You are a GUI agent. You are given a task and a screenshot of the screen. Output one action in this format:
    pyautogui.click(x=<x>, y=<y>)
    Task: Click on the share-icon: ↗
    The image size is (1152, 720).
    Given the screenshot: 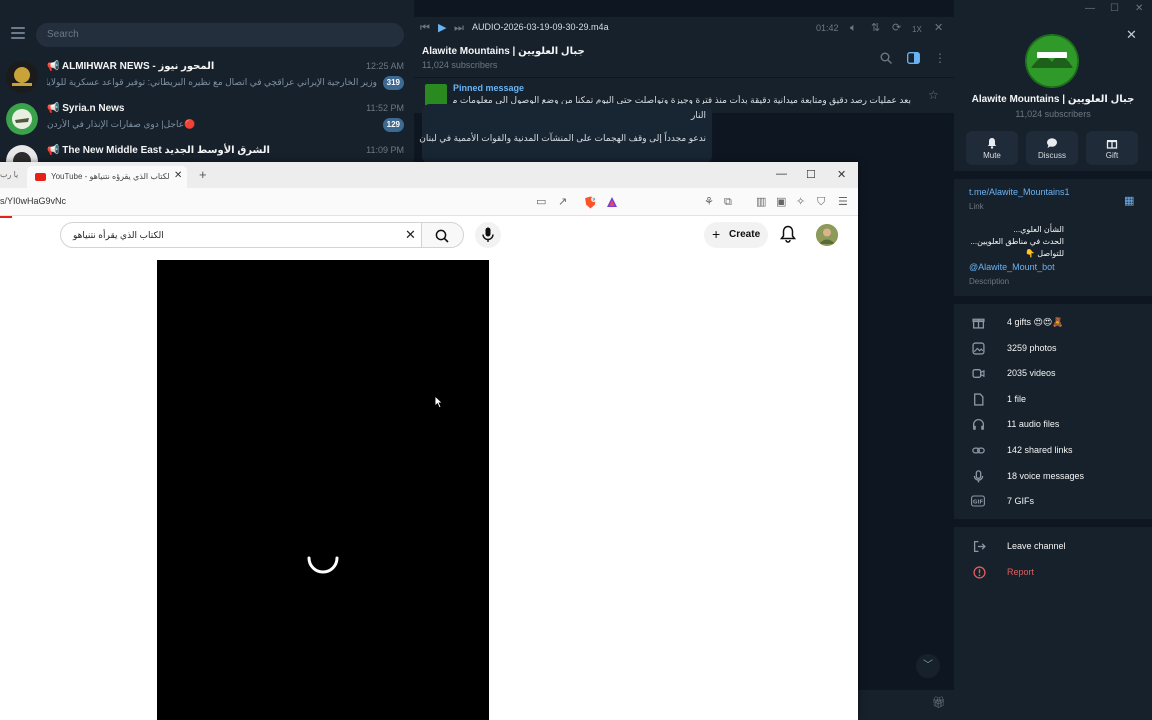 What is the action you would take?
    pyautogui.click(x=562, y=202)
    